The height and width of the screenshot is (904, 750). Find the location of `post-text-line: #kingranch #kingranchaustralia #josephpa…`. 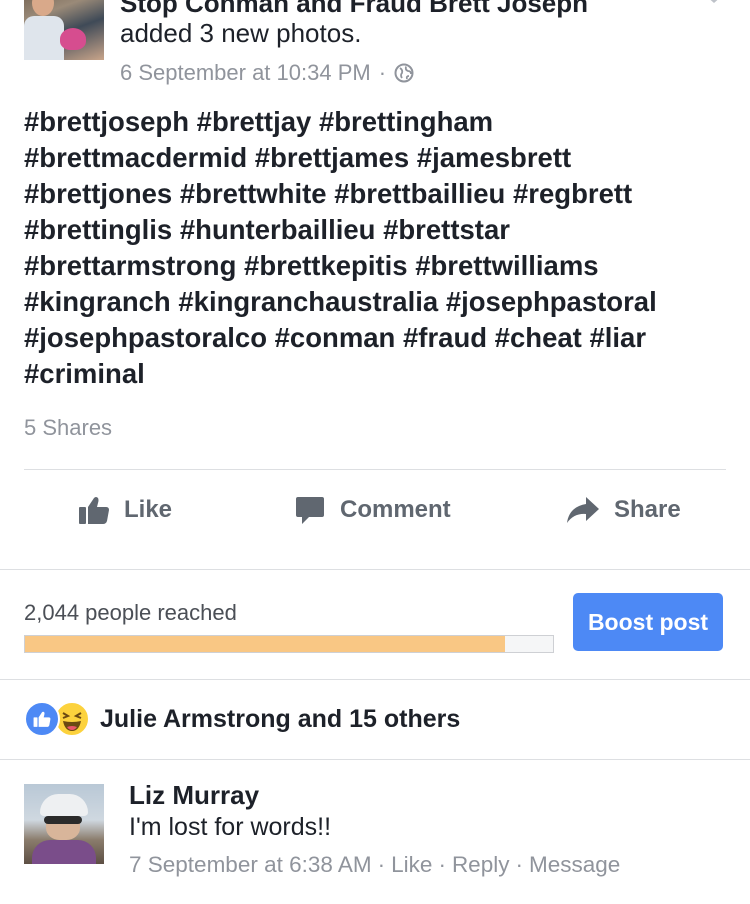

post-text-line: #kingranch #kingranchaustralia #josephpa… is located at coordinates (374, 302).